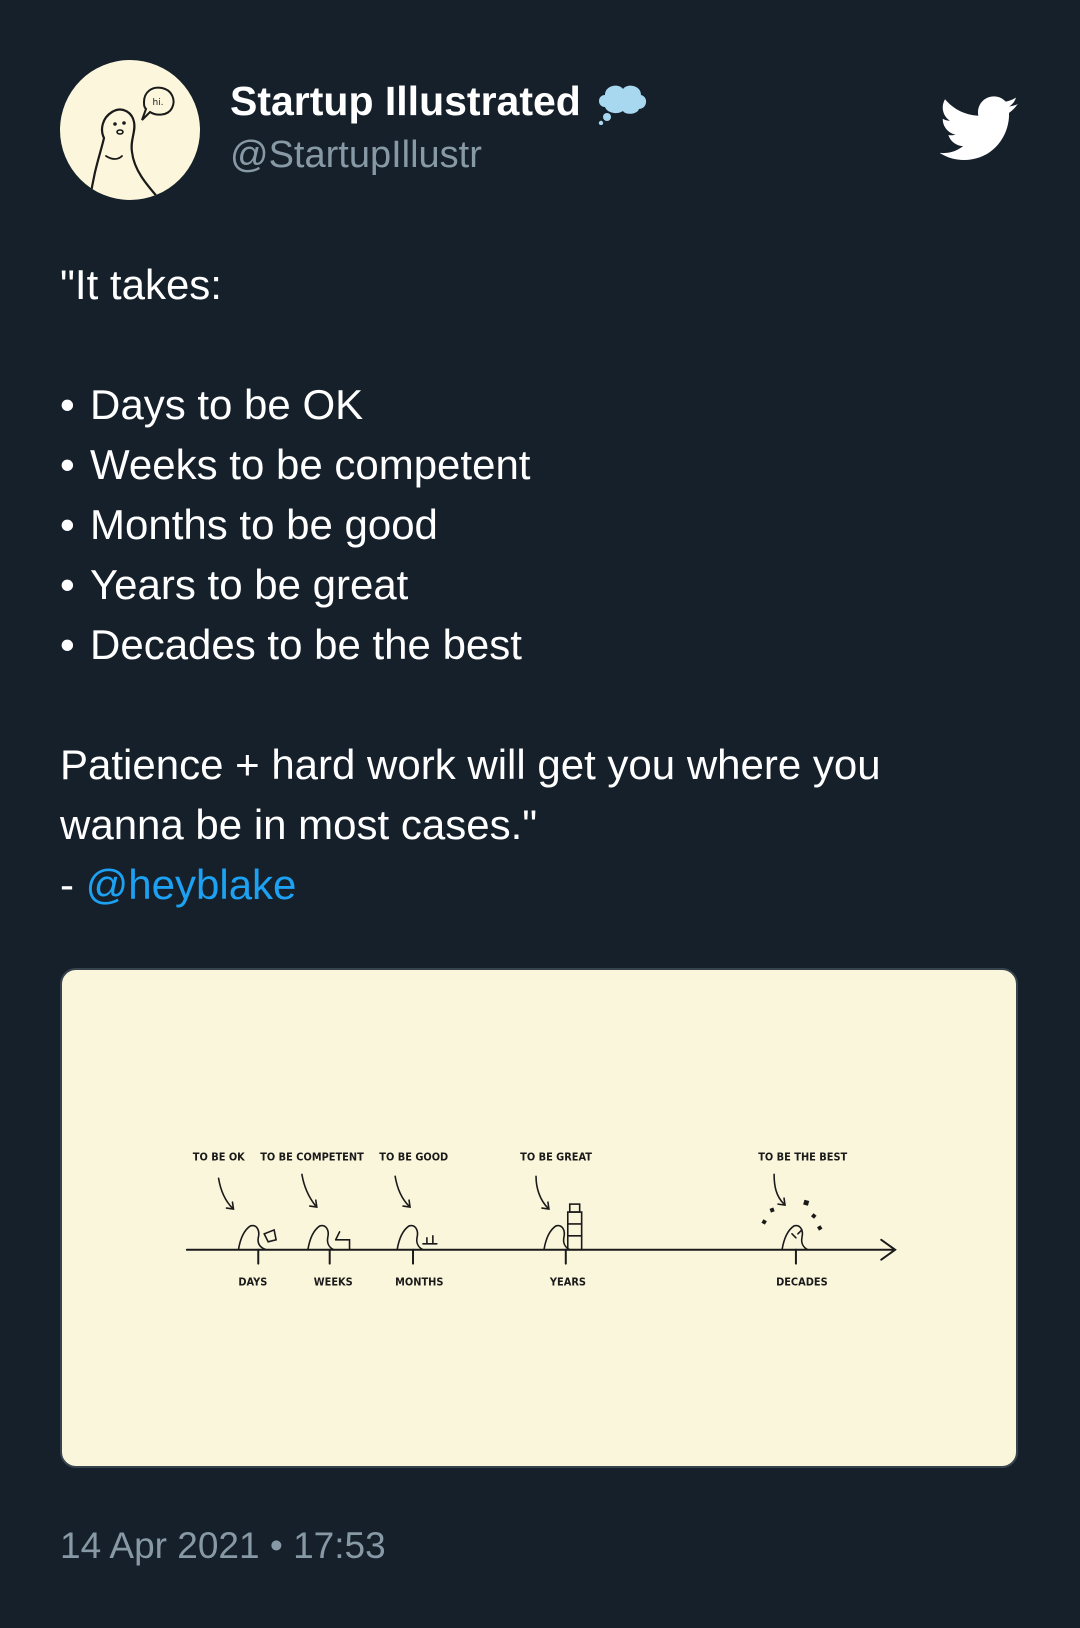 The width and height of the screenshot is (1080, 1628). I want to click on avatar: hi., so click(130, 130).